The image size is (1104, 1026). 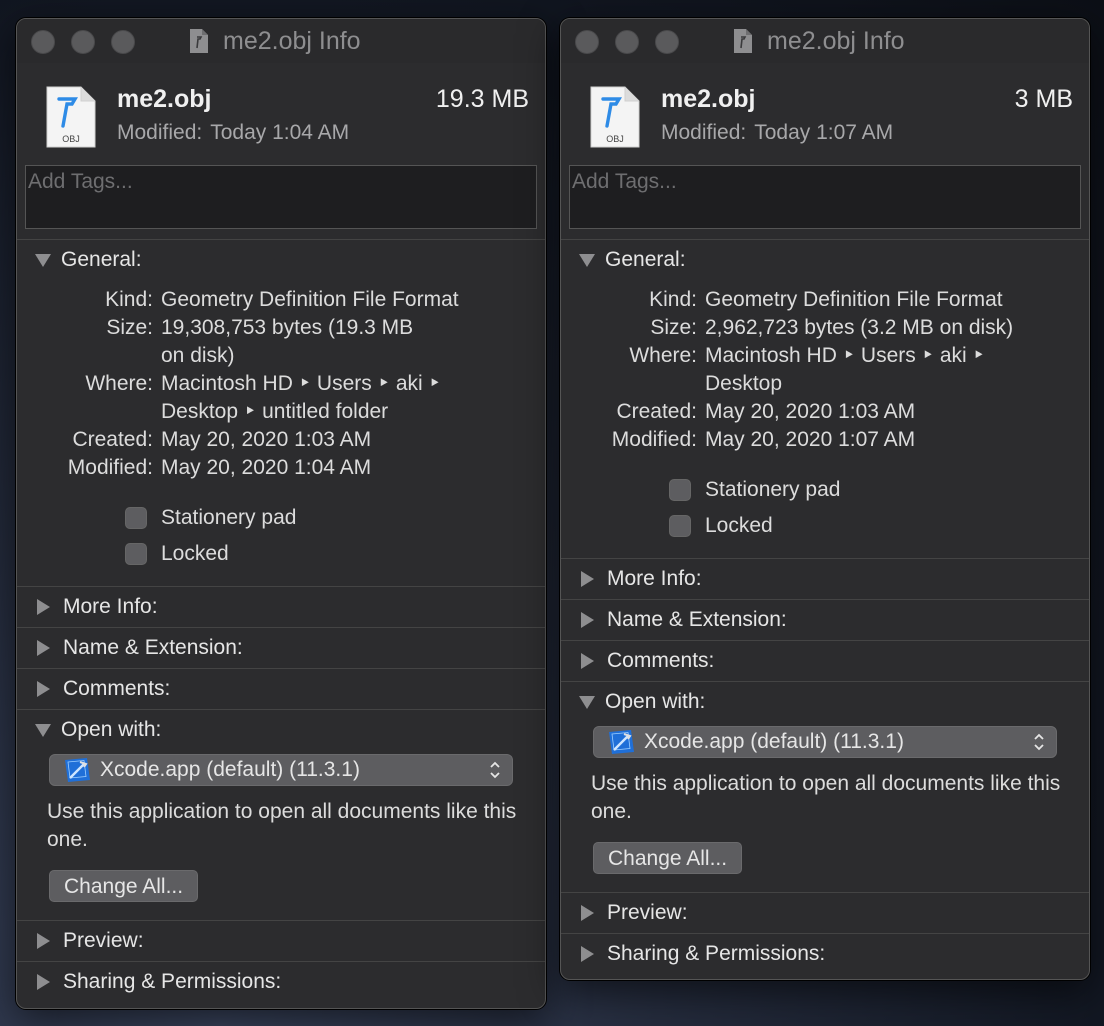 I want to click on stationery-label: Stationery pad, so click(x=773, y=489).